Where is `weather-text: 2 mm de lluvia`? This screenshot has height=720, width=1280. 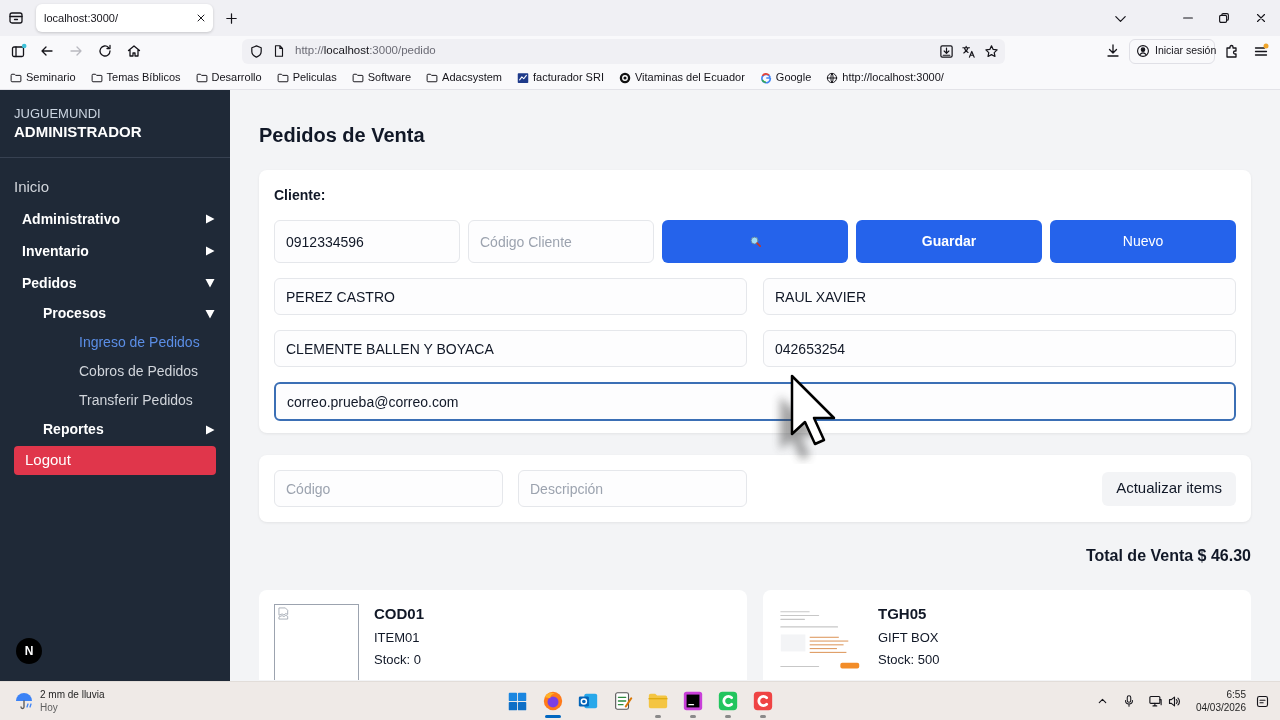 weather-text: 2 mm de lluvia is located at coordinates (72, 694).